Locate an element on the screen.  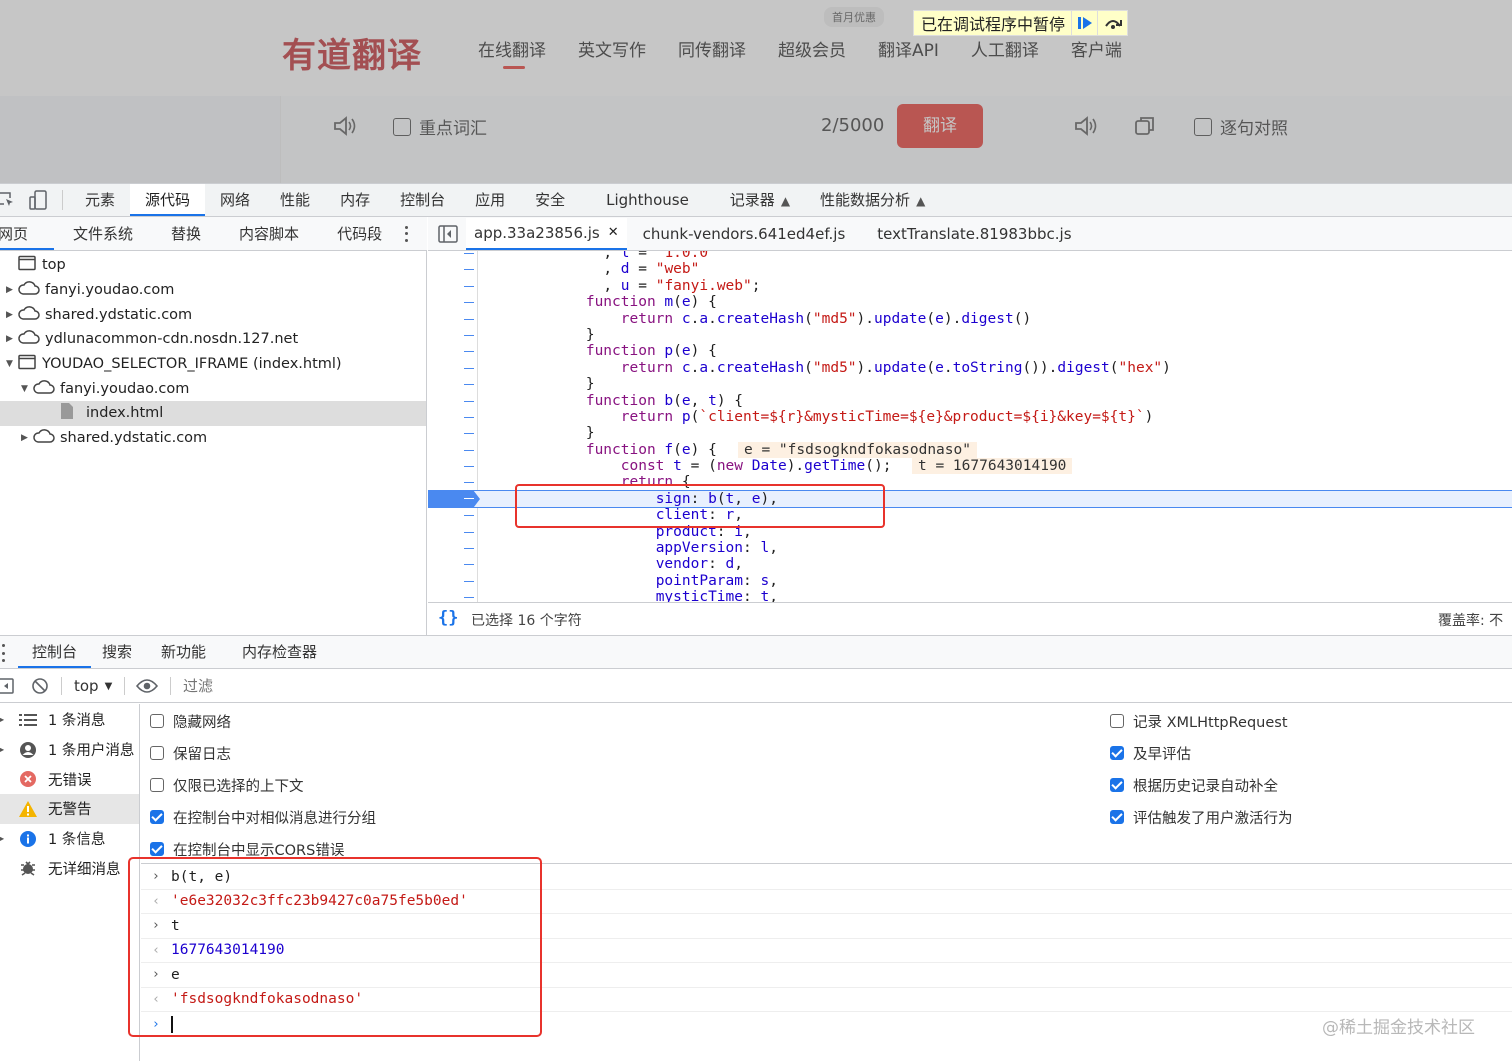
devtools-tab: 性能数据分析 ▲ is located at coordinates (872, 200).